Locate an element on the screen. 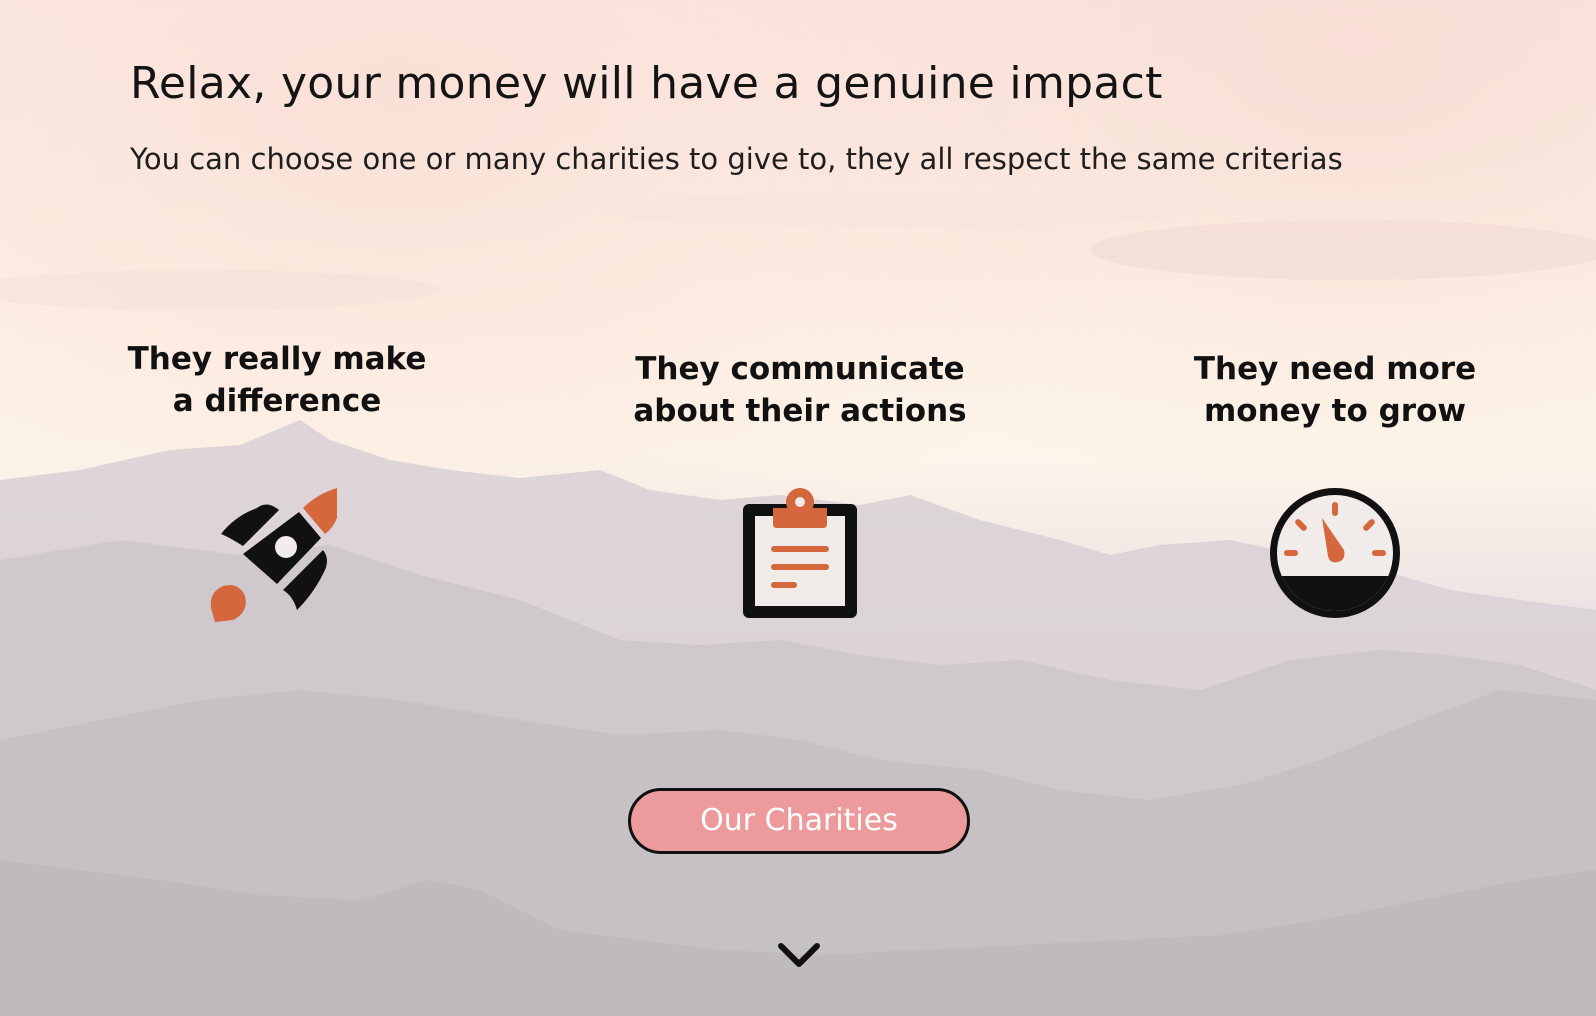 The height and width of the screenshot is (1016, 1596). feature-title-line: a difference is located at coordinates (277, 401).